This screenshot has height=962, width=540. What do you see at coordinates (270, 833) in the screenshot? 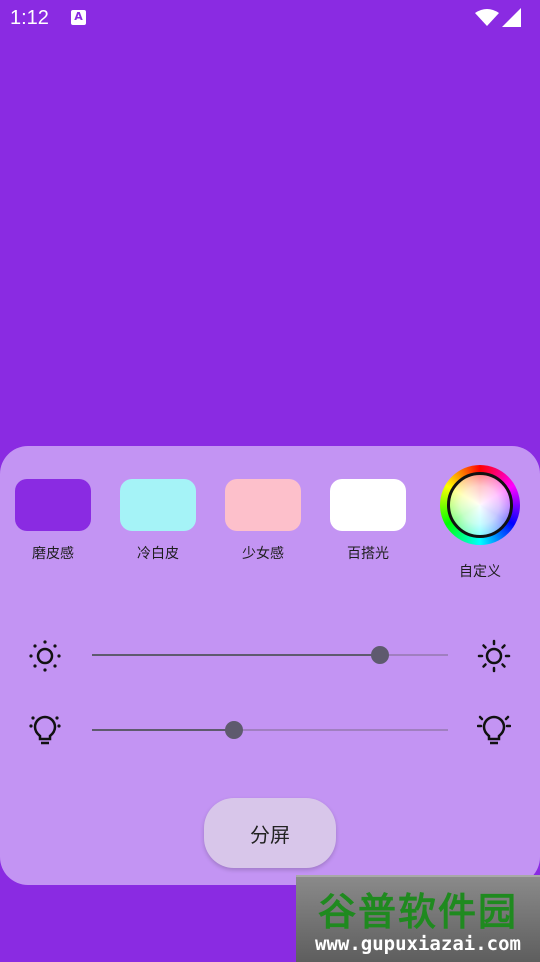
I see `split-screen-button: 分屏` at bounding box center [270, 833].